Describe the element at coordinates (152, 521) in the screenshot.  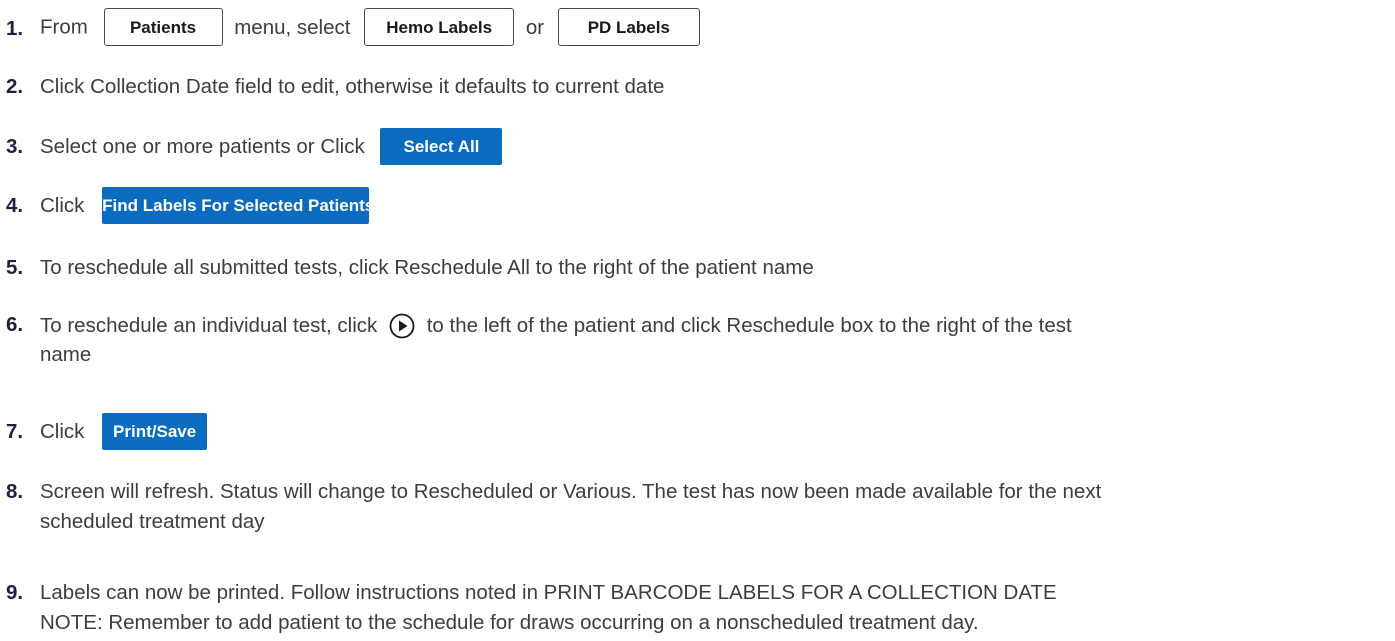
I see `step-text: scheduled treatment day` at that location.